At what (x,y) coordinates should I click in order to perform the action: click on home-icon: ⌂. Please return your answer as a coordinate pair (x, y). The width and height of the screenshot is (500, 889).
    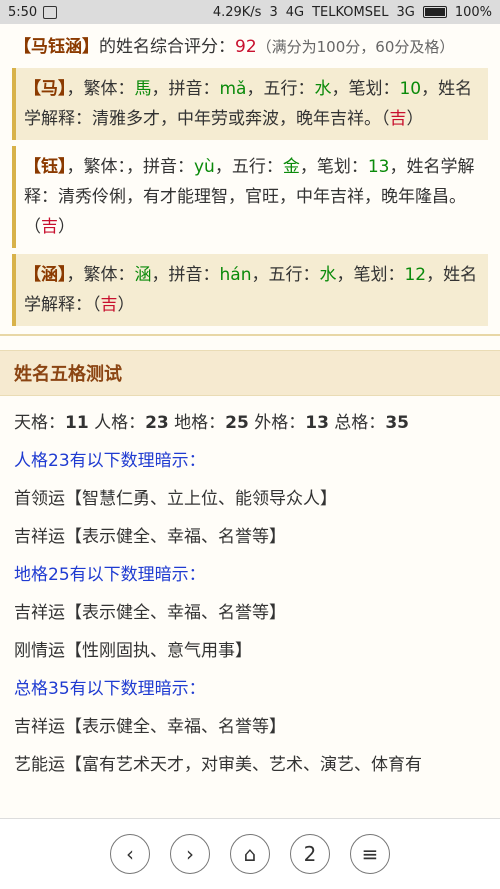
    Looking at the image, I should click on (250, 854).